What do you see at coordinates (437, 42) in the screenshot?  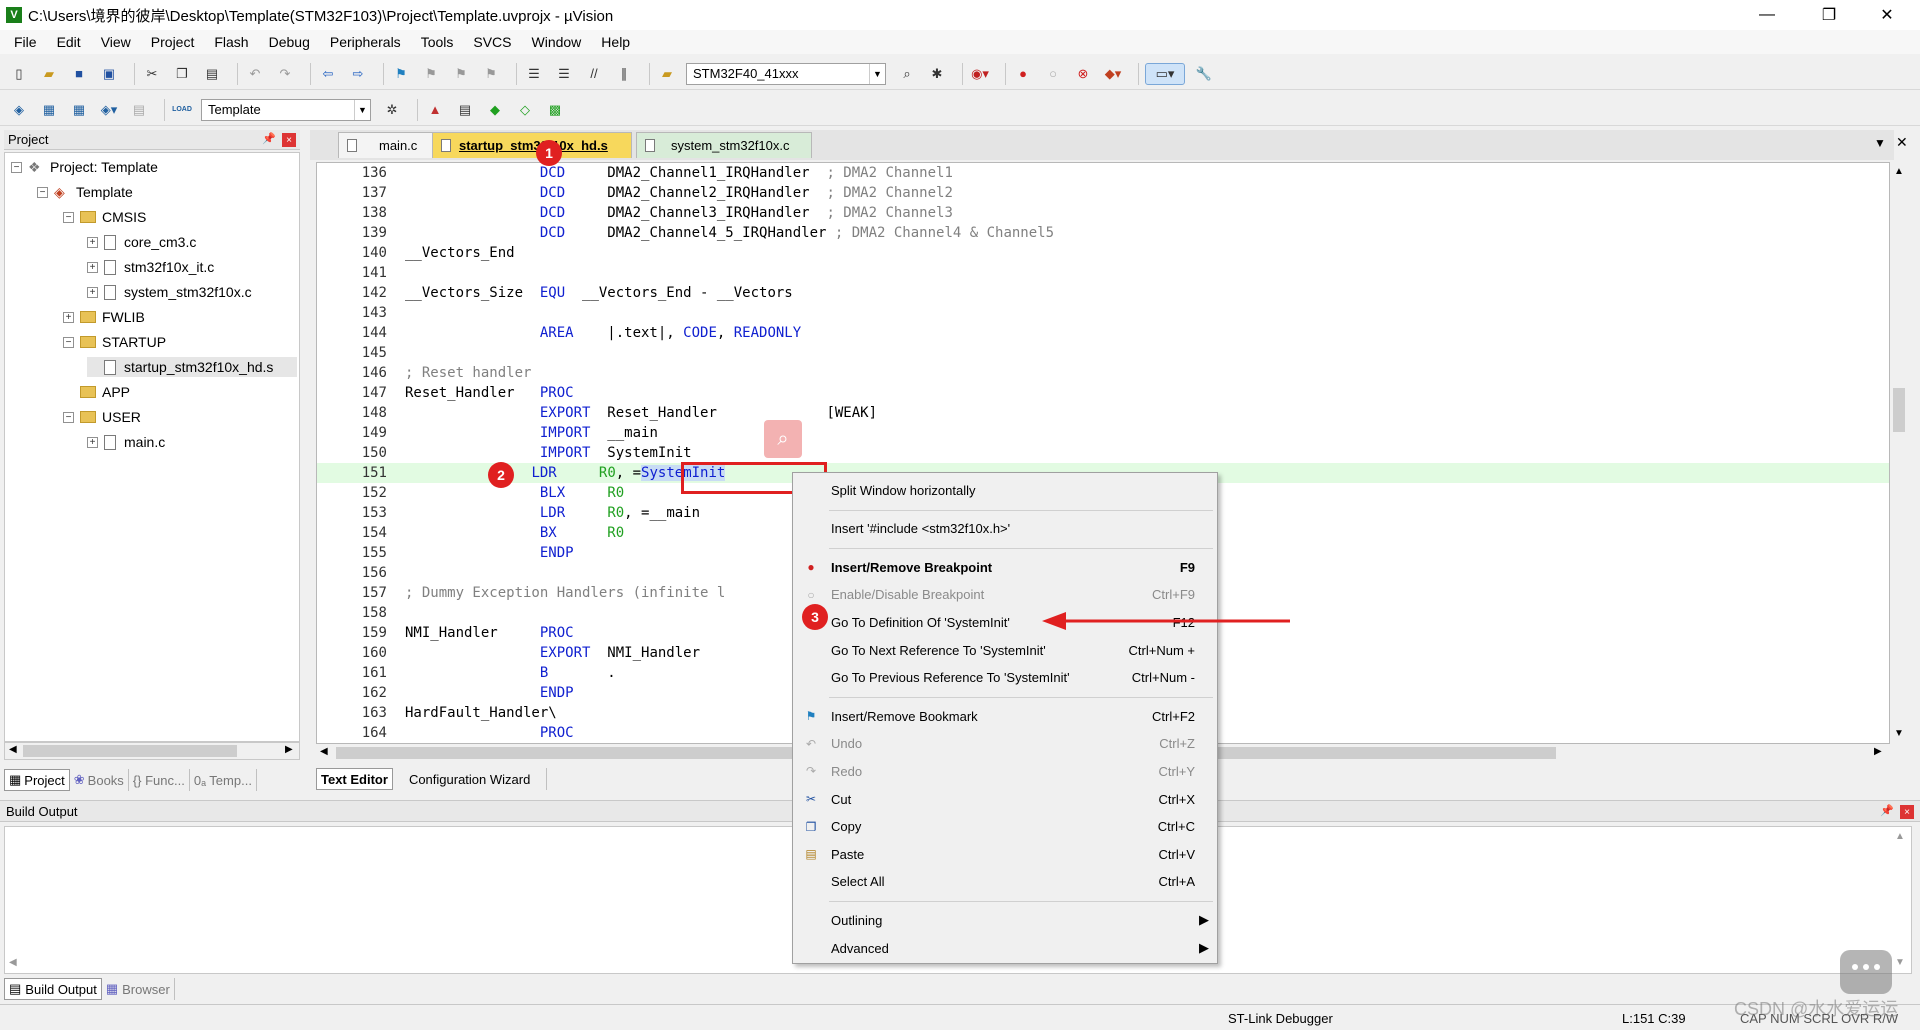 I see `menu-tools: Tools` at bounding box center [437, 42].